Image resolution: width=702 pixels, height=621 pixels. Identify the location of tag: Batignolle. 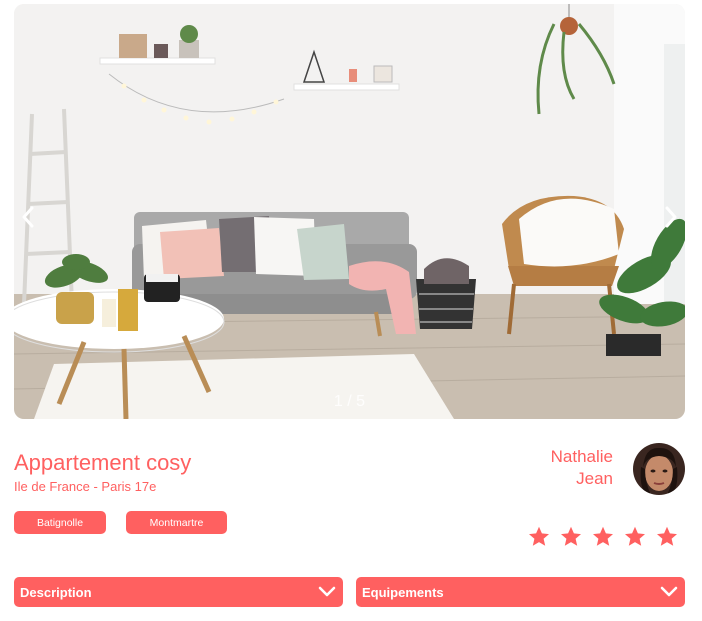
(60, 522).